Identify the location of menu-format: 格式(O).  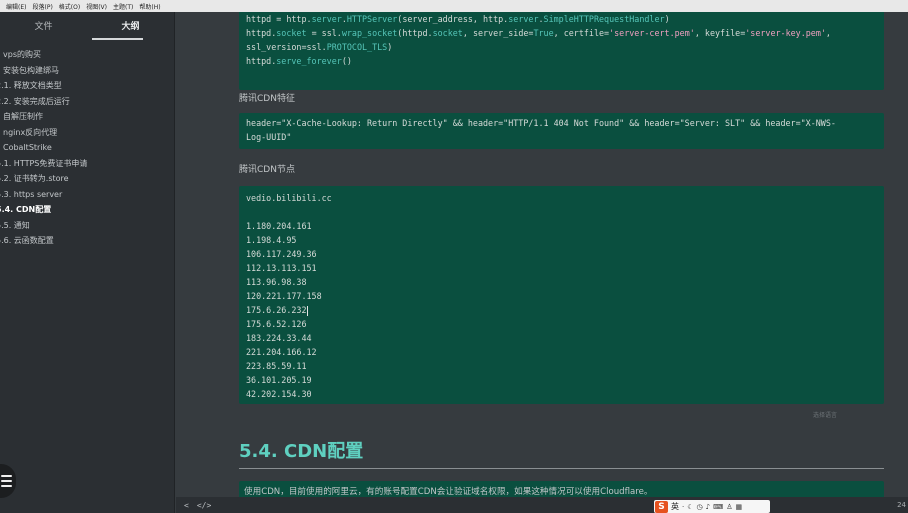
(69, 6).